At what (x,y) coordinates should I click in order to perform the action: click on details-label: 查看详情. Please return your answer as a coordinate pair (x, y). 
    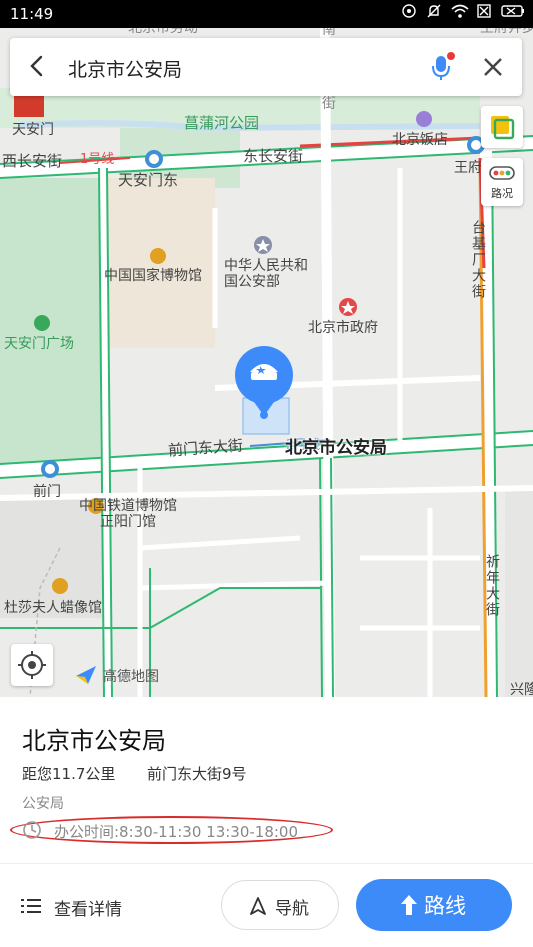
    Looking at the image, I should click on (88, 910).